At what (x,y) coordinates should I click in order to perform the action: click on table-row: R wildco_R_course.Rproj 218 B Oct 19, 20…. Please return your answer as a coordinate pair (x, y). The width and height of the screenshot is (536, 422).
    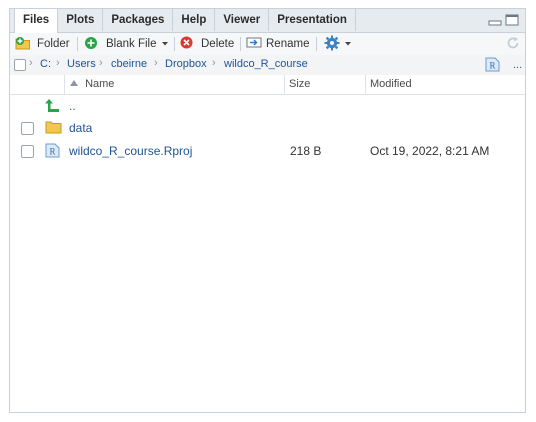
    Looking at the image, I should click on (267, 151).